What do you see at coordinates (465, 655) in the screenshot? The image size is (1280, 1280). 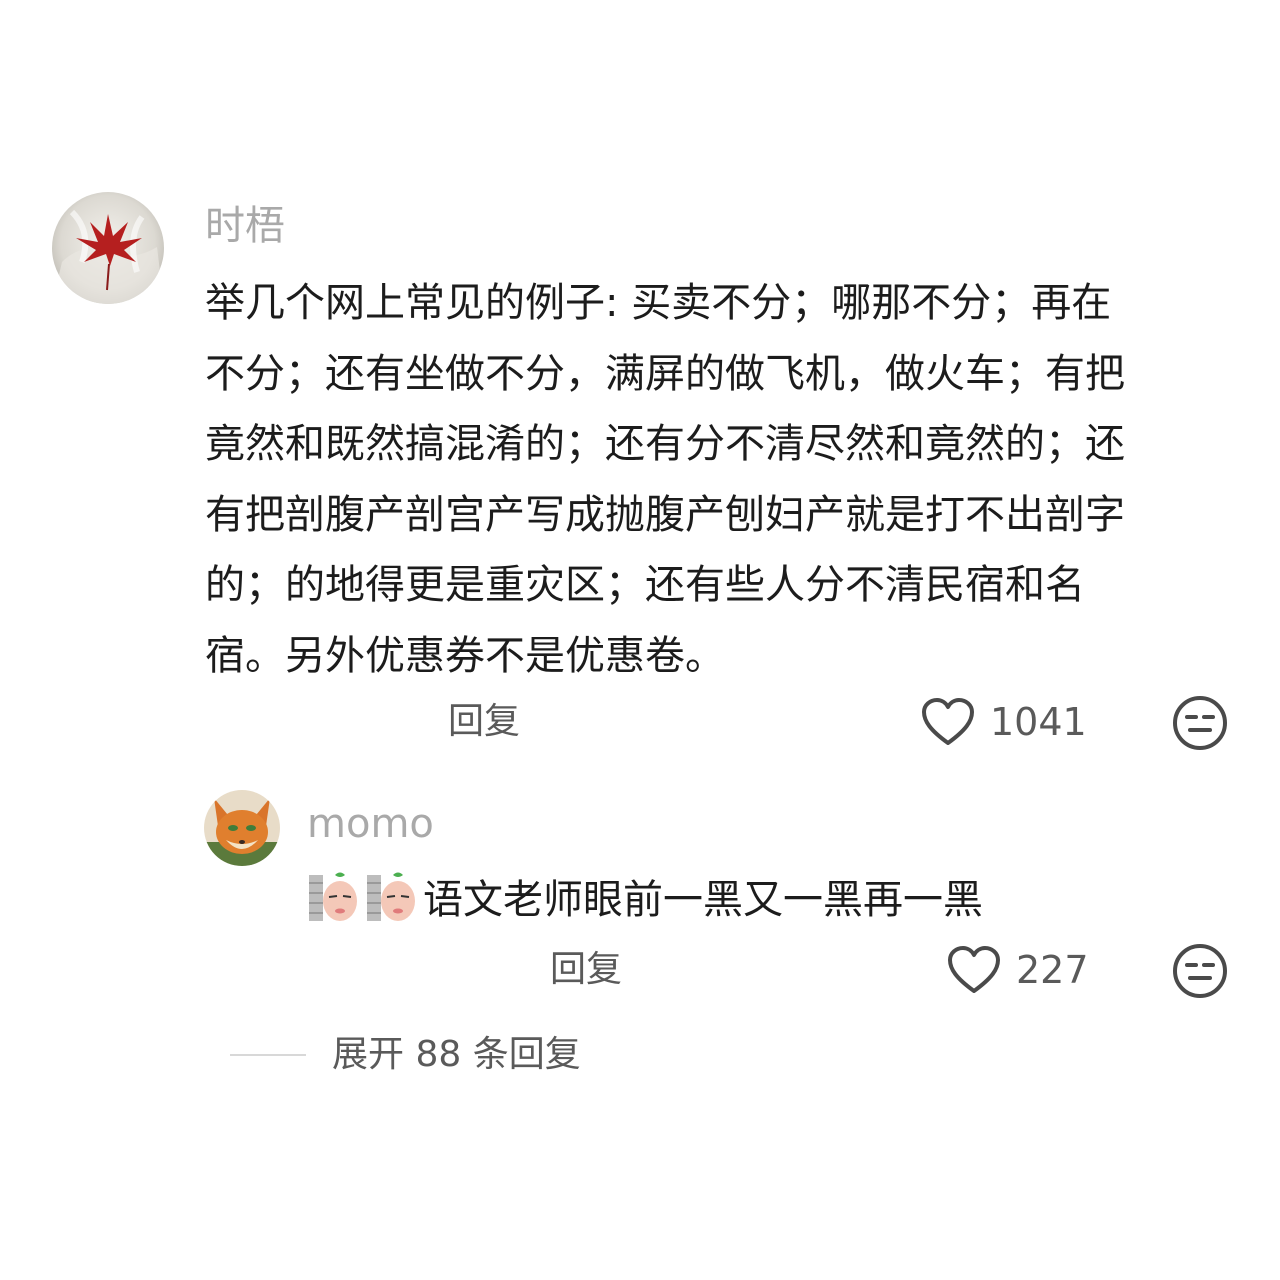 I see `comment-text-line: 宿。另外优惠券不是优惠卷。` at bounding box center [465, 655].